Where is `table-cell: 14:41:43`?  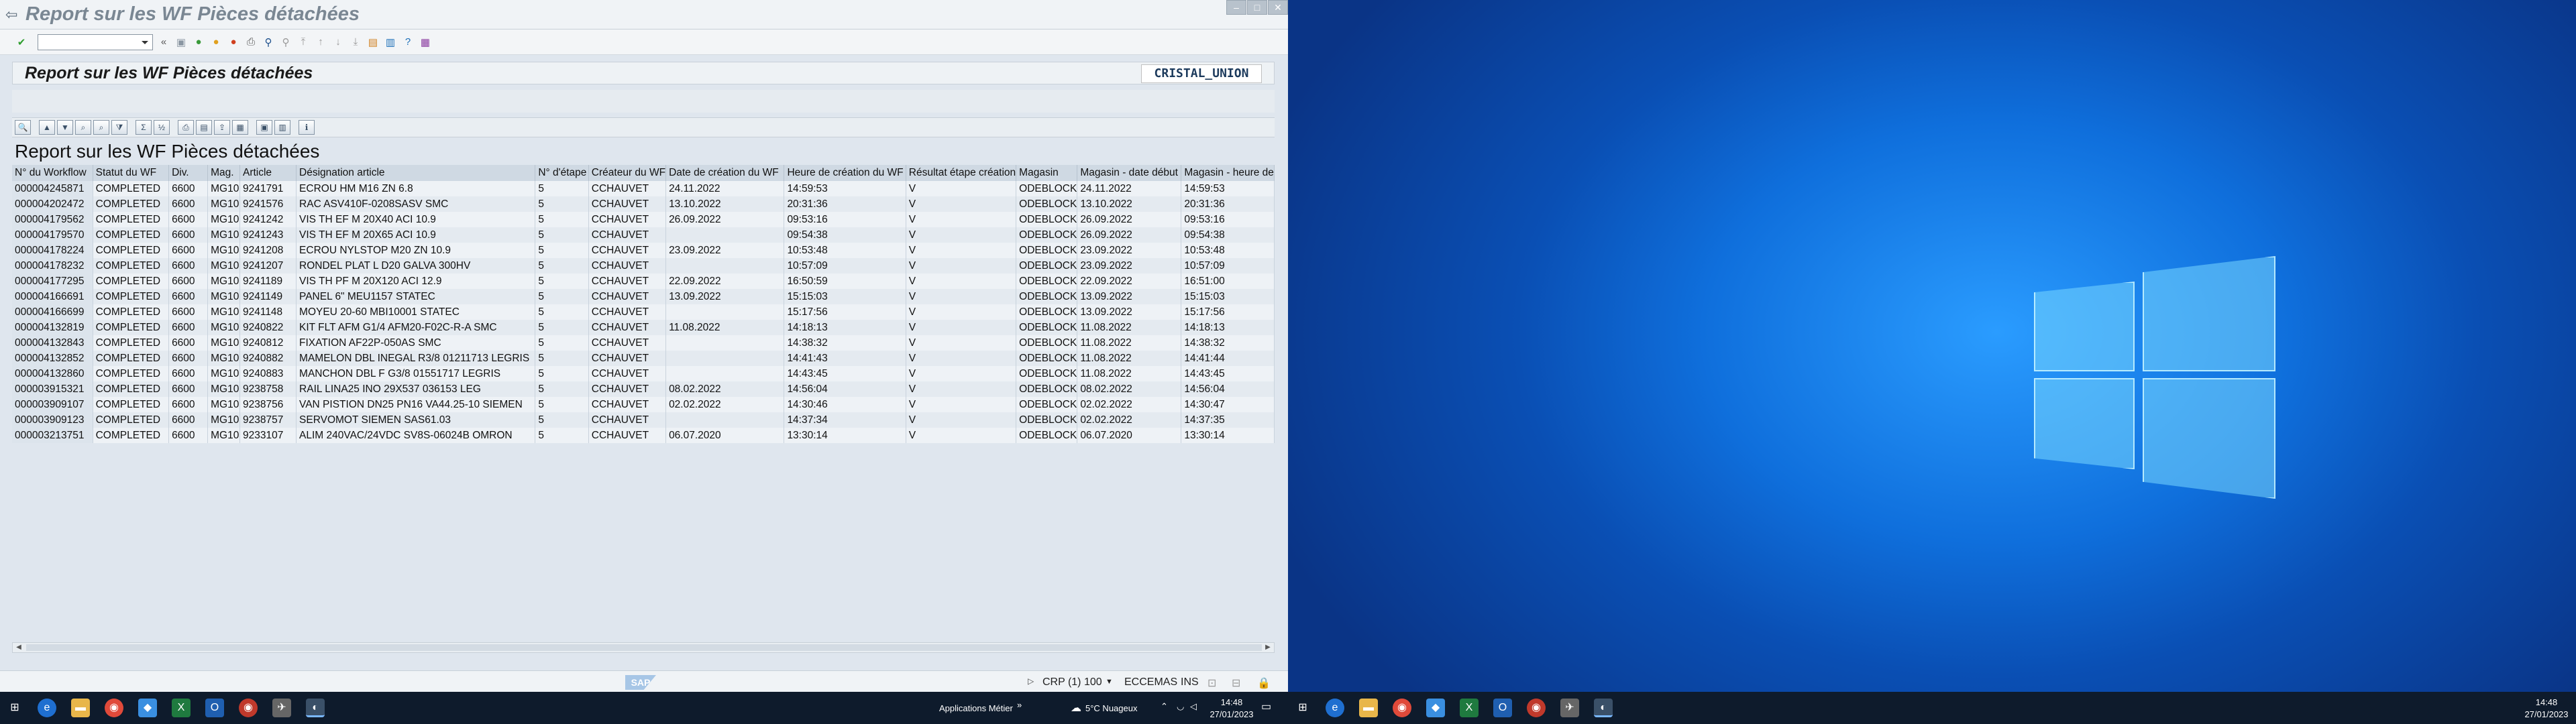
table-cell: 14:41:43 is located at coordinates (845, 358).